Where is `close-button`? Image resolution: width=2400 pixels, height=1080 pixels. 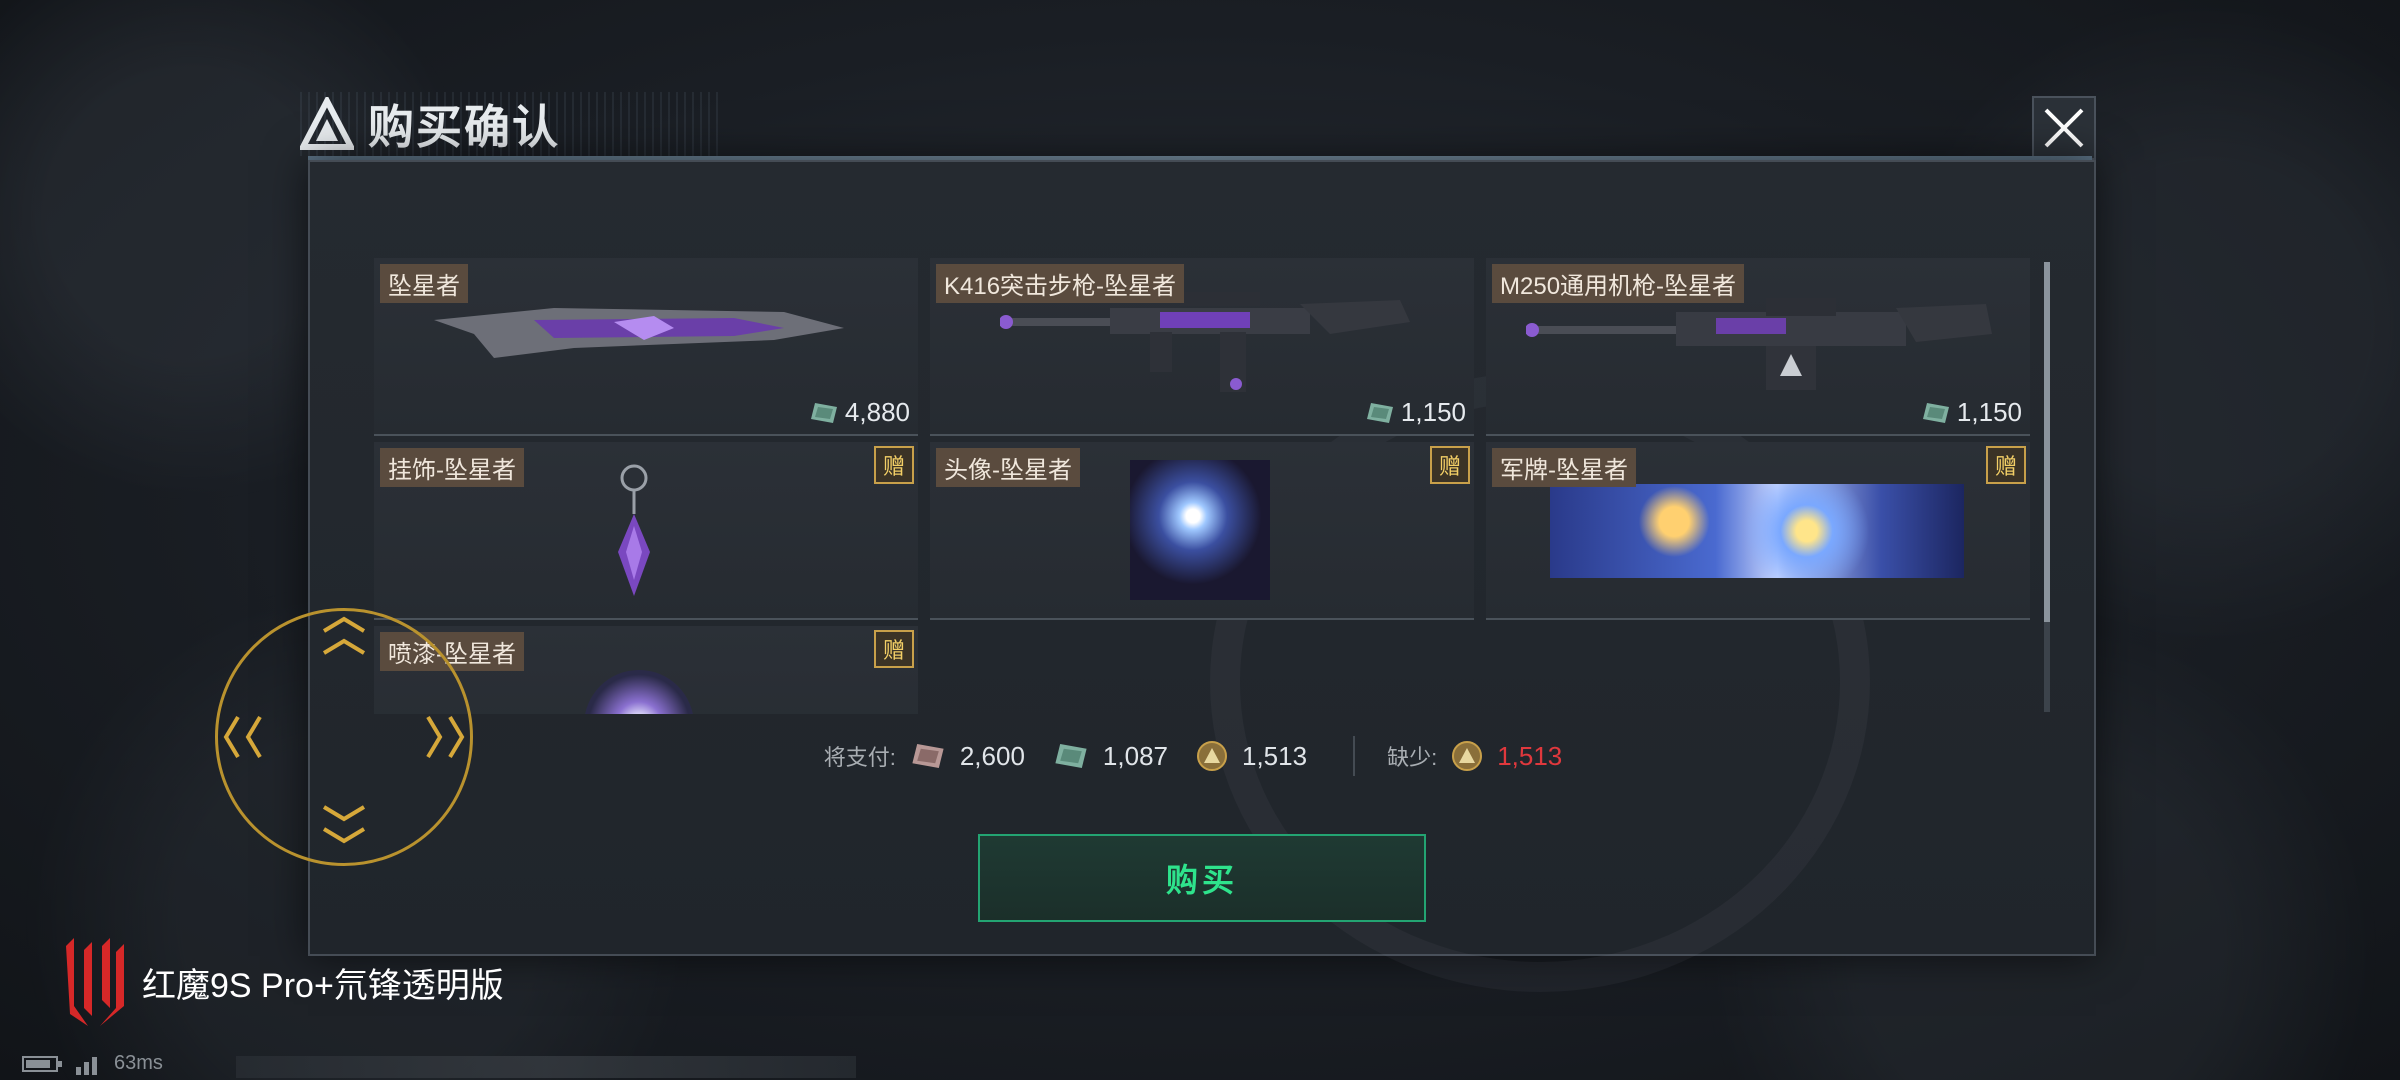 close-button is located at coordinates (2064, 128).